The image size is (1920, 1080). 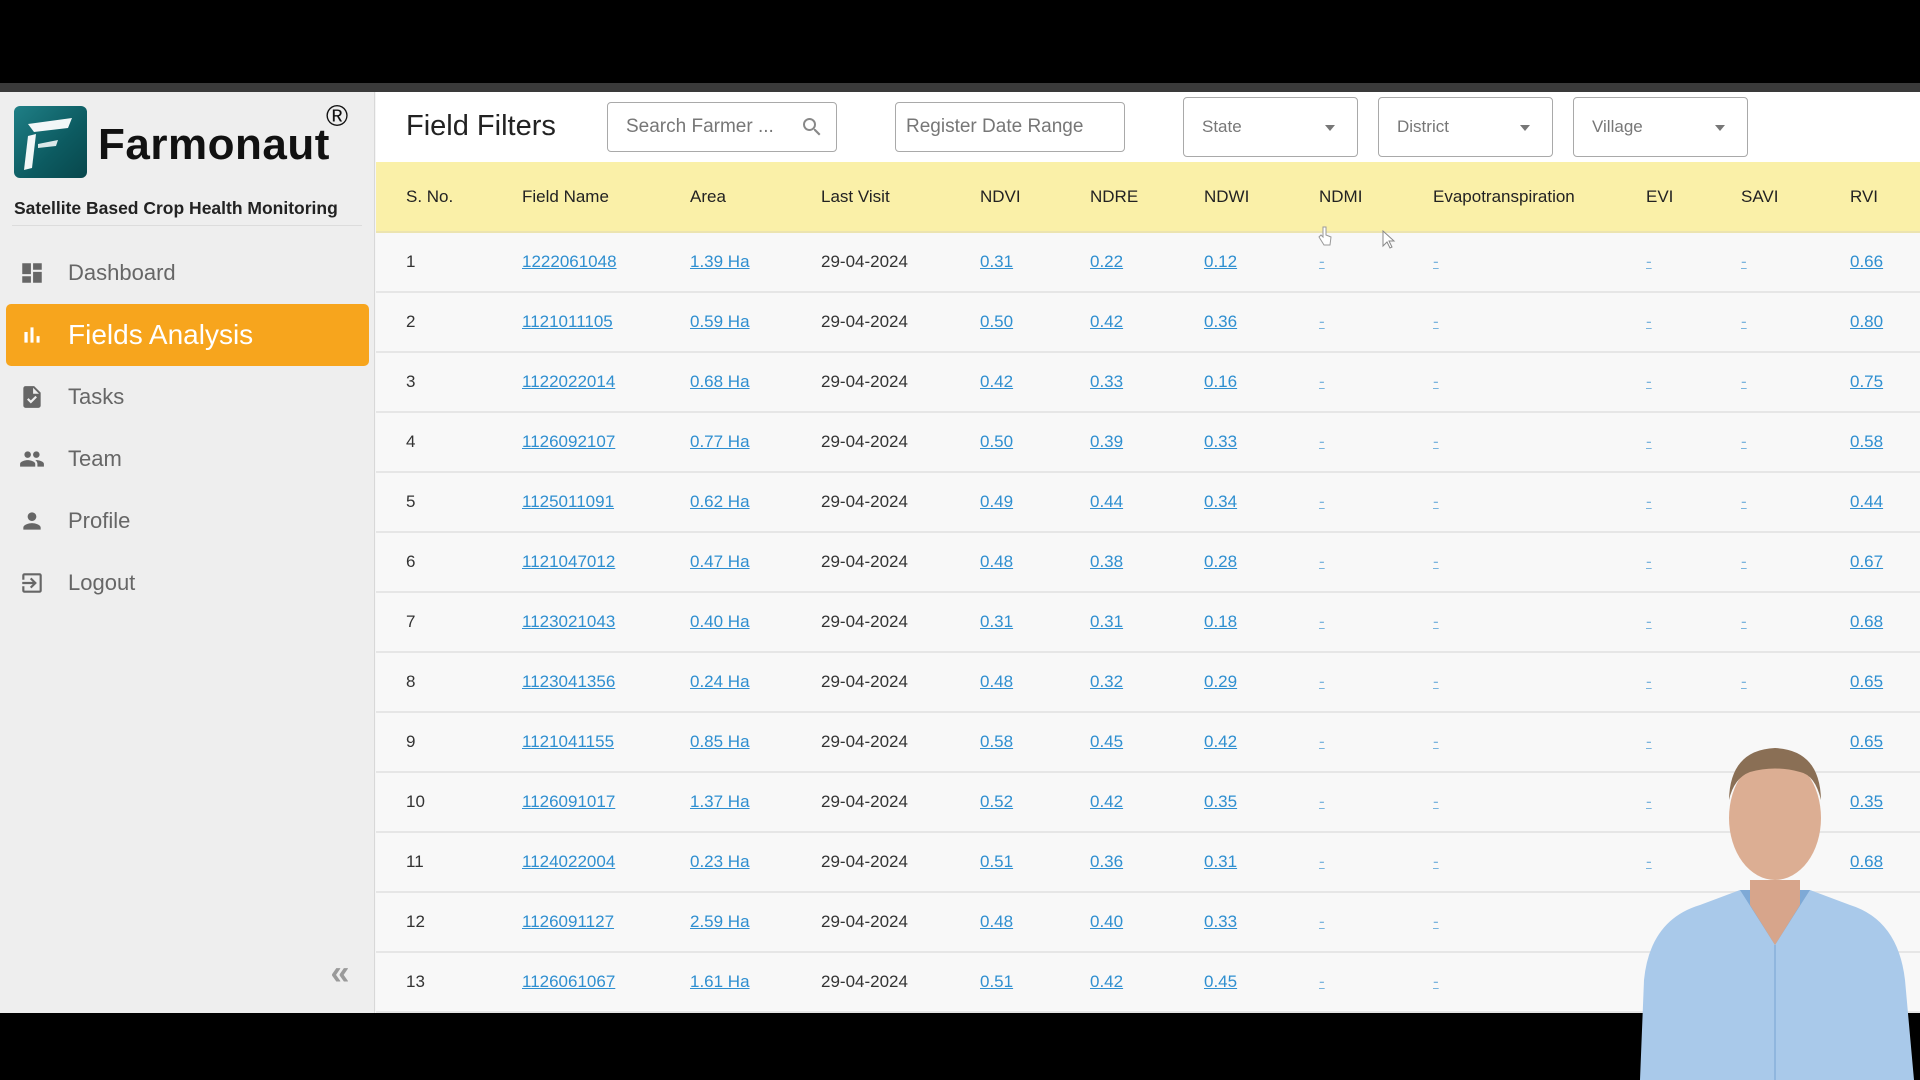 I want to click on area-link: 0.47 Ha, so click(x=720, y=561).